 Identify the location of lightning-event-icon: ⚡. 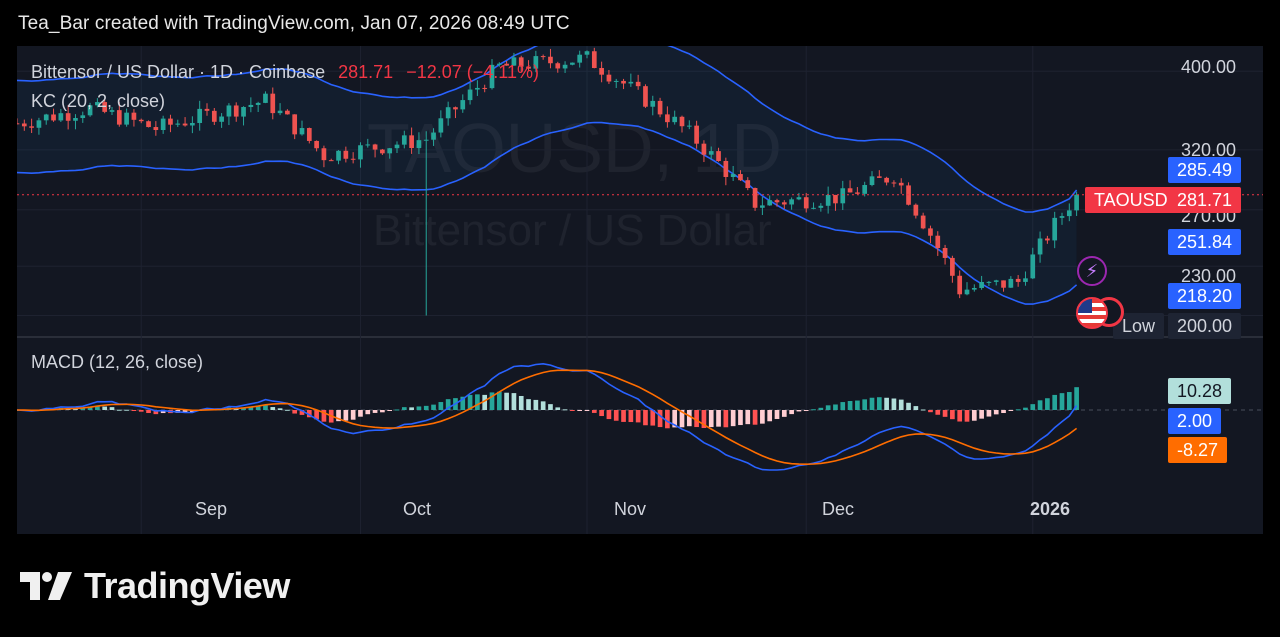
(1092, 271).